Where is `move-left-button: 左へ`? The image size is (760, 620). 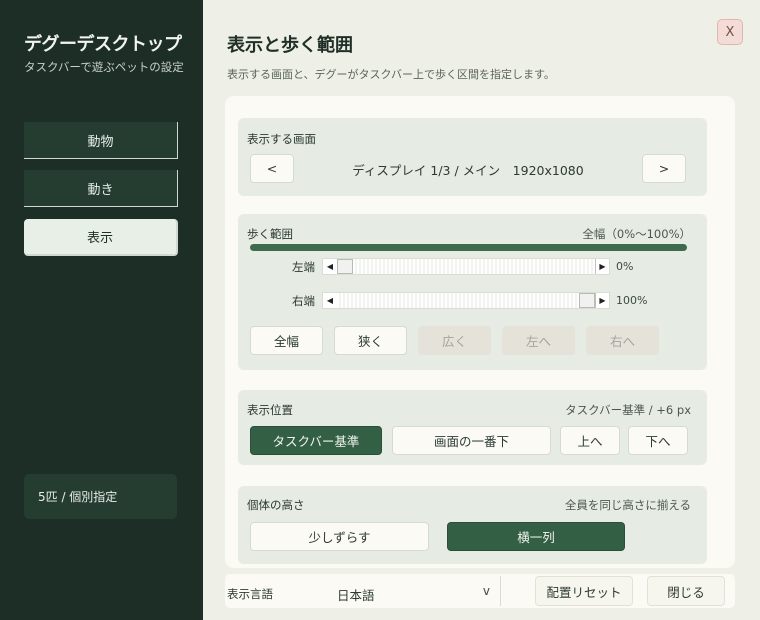 move-left-button: 左へ is located at coordinates (538, 340).